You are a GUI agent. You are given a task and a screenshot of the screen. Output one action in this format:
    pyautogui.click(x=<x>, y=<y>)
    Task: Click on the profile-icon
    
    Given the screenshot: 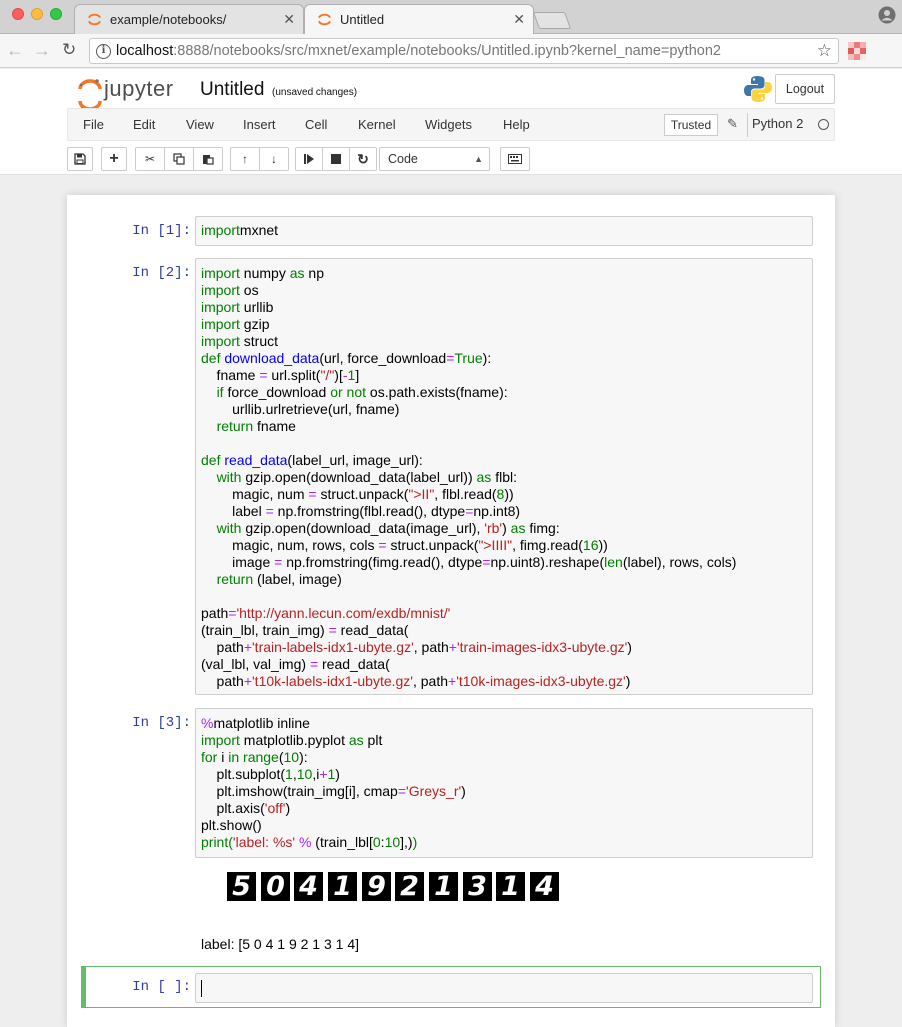 What is the action you would take?
    pyautogui.click(x=887, y=15)
    